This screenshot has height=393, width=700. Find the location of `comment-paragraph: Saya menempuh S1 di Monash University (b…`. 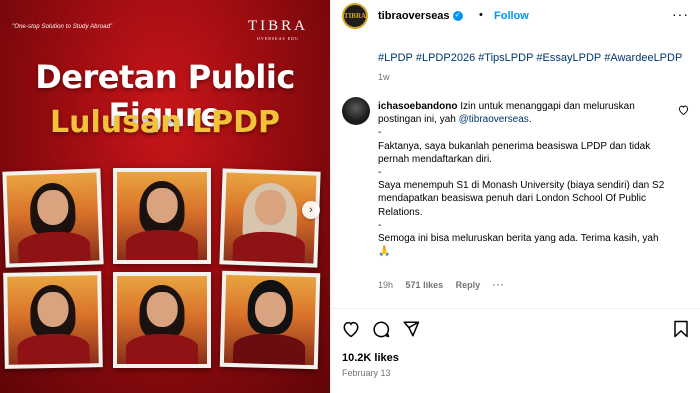

comment-paragraph: Saya menempuh S1 di Monash University (b… is located at coordinates (521, 199).